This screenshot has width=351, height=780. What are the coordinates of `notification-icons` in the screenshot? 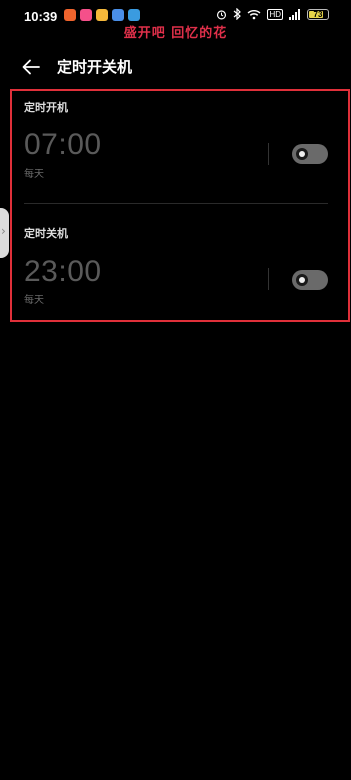 It's located at (102, 15).